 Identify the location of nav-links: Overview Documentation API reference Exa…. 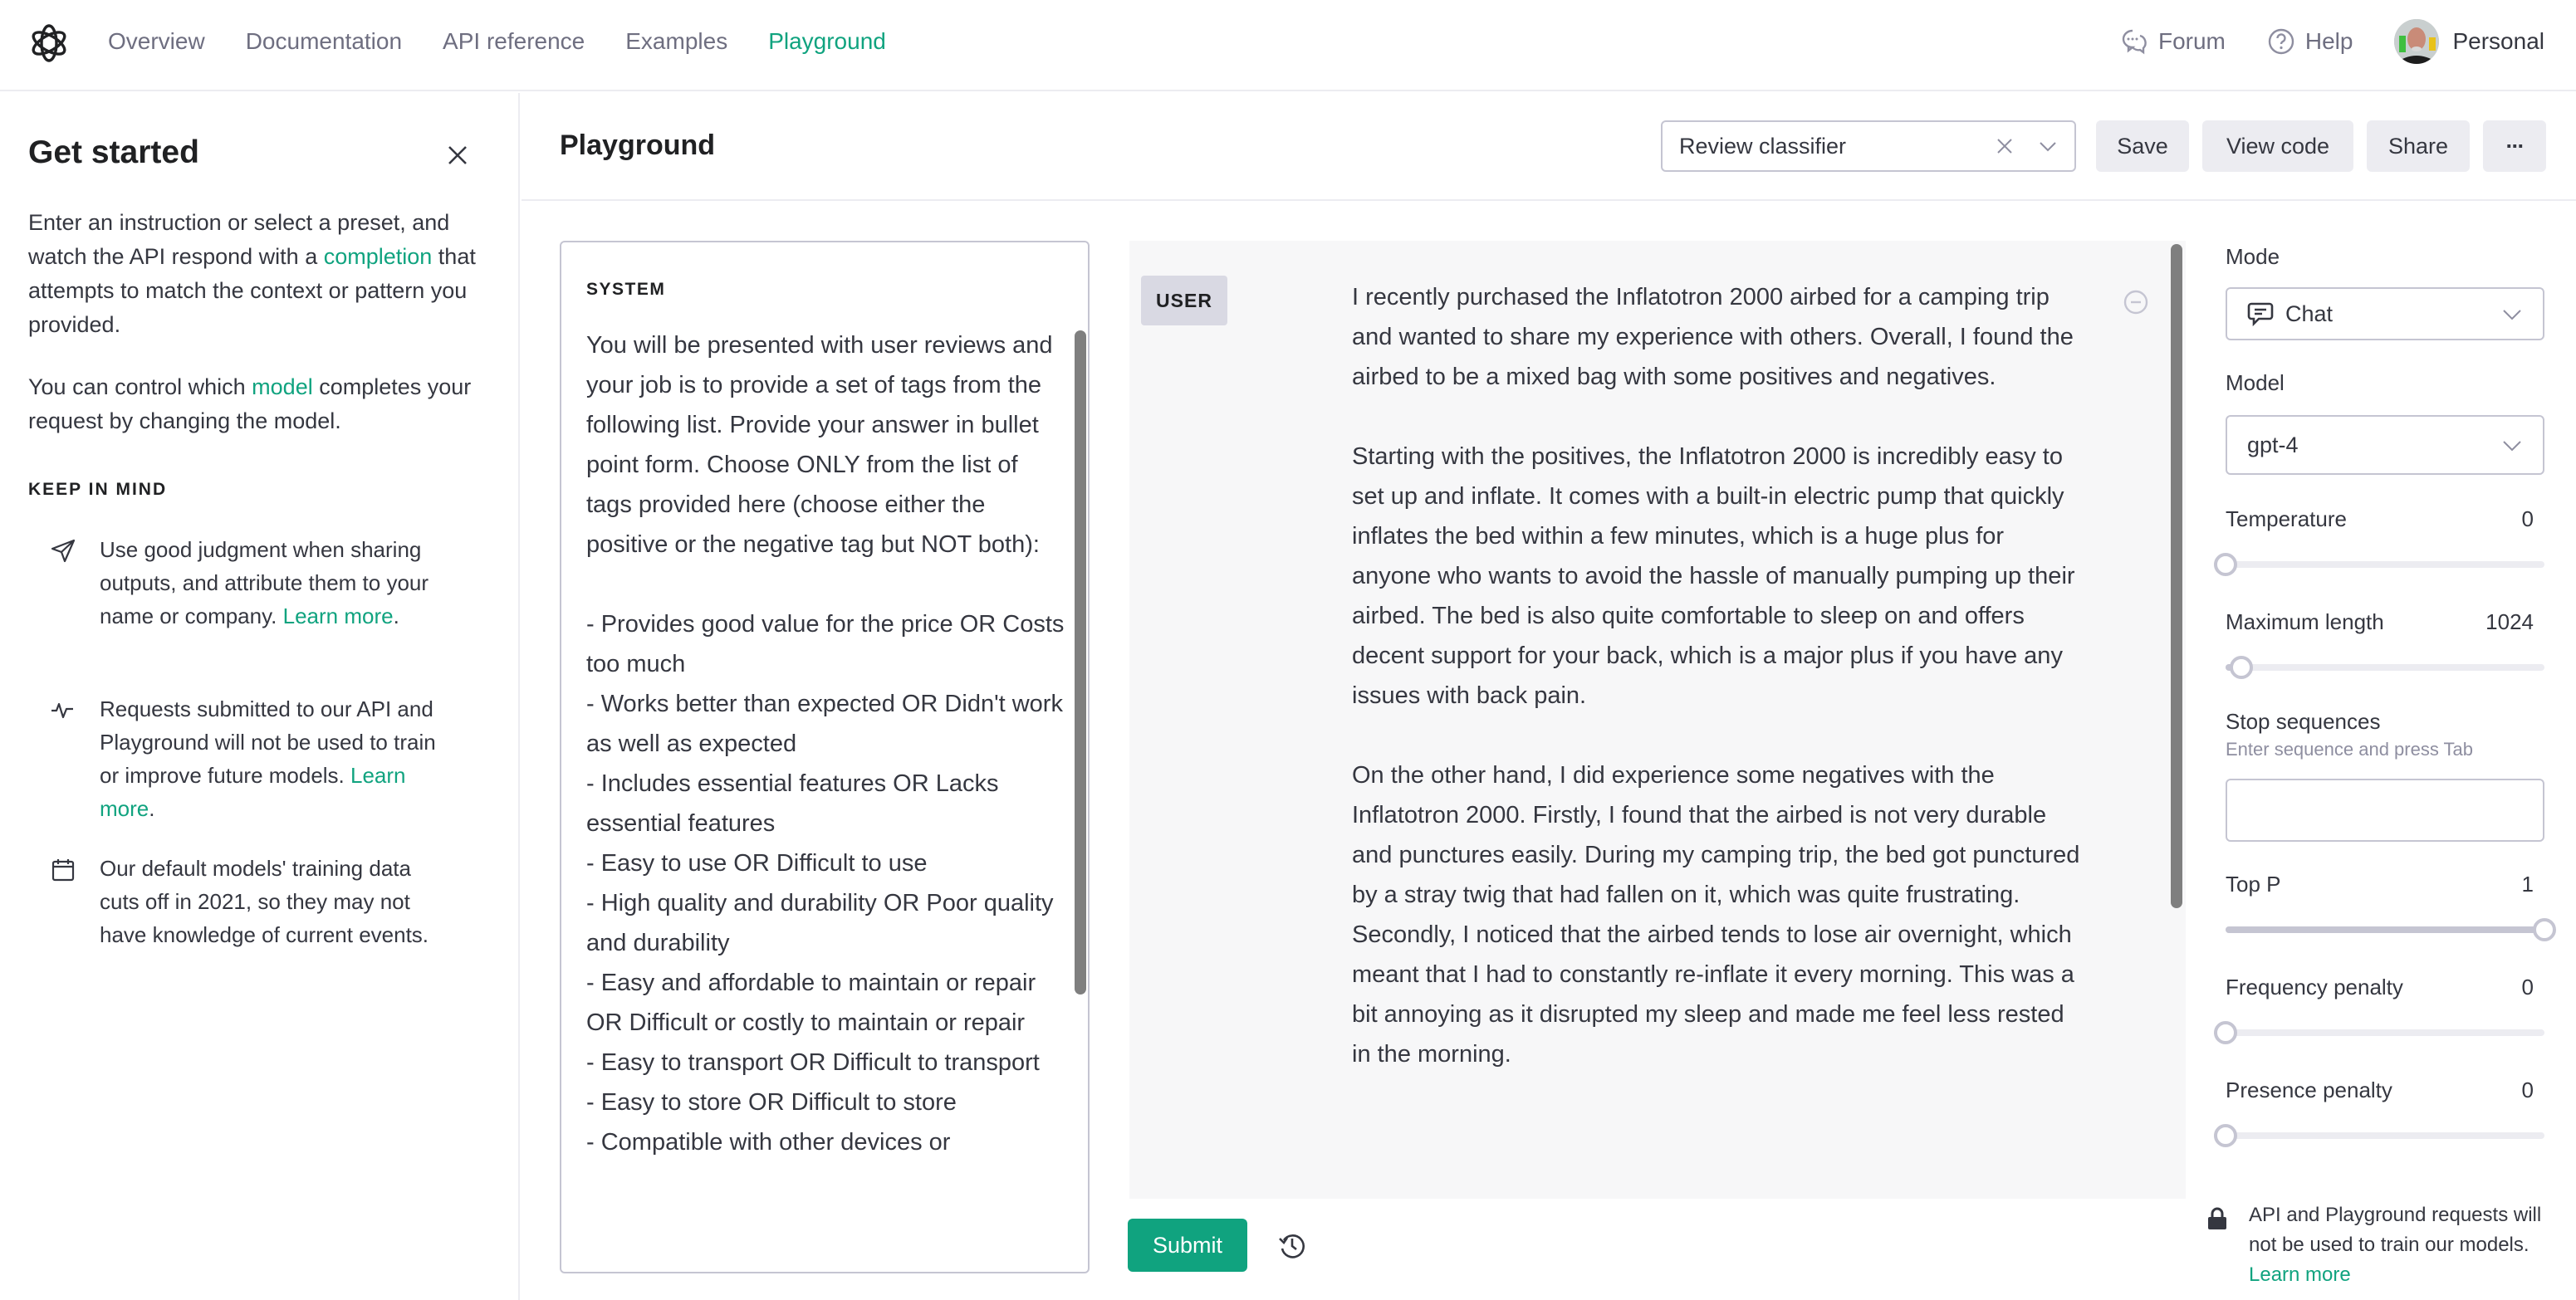
(517, 41).